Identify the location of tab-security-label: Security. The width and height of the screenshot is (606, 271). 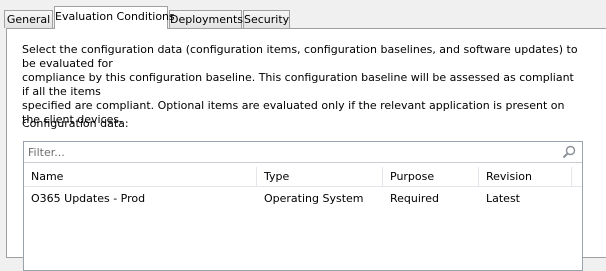
(267, 19).